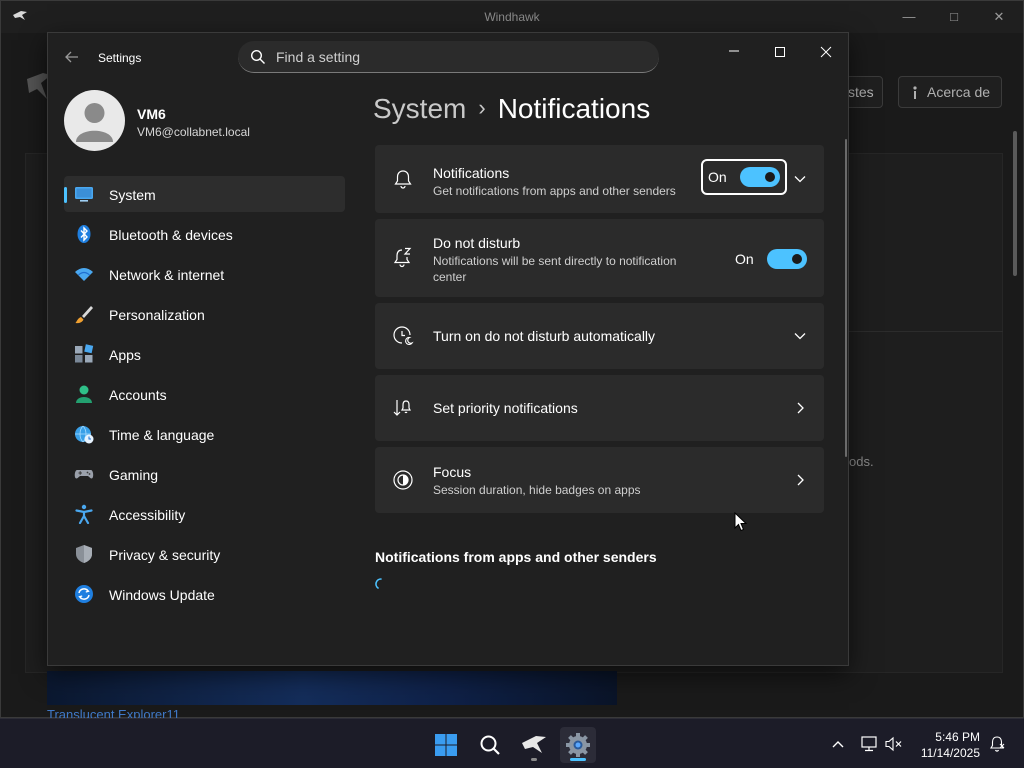 The image size is (1024, 768). What do you see at coordinates (332, 688) in the screenshot?
I see `mod-thumbnail` at bounding box center [332, 688].